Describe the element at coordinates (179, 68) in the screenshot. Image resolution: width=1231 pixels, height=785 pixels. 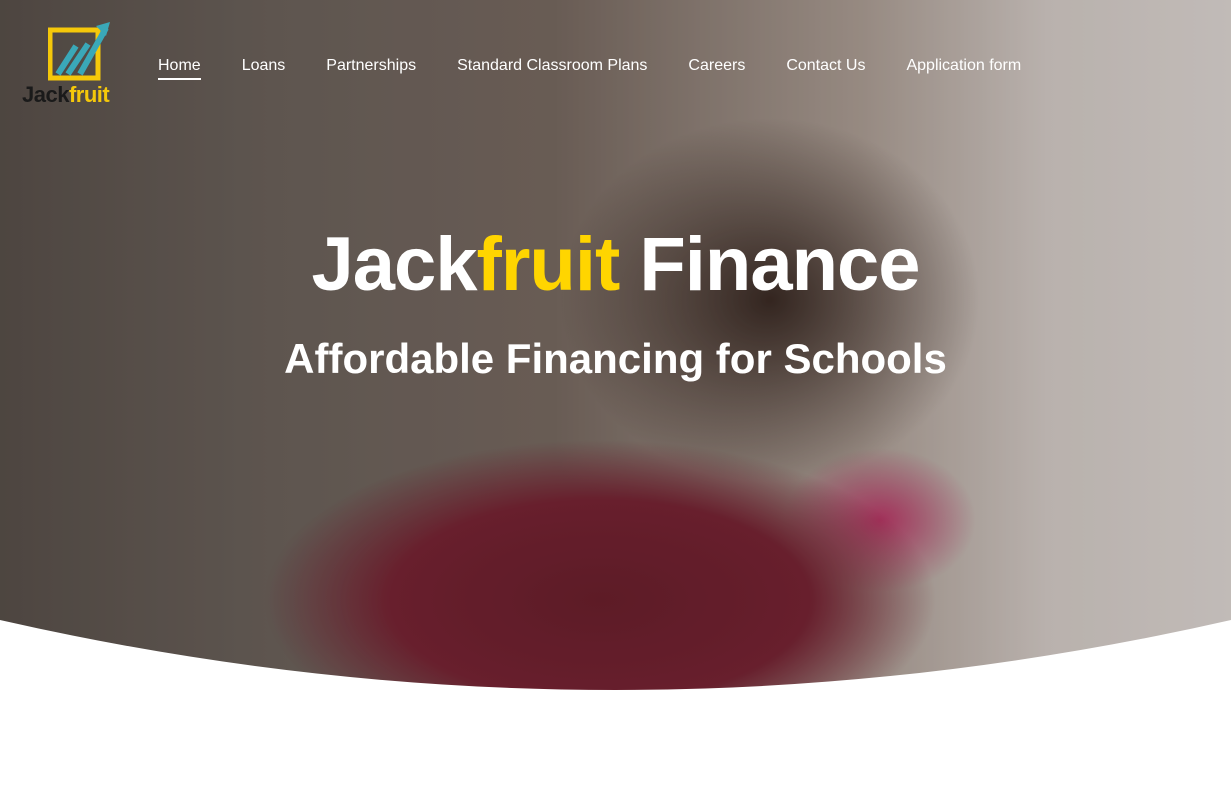
I see `nav-home: Home` at that location.